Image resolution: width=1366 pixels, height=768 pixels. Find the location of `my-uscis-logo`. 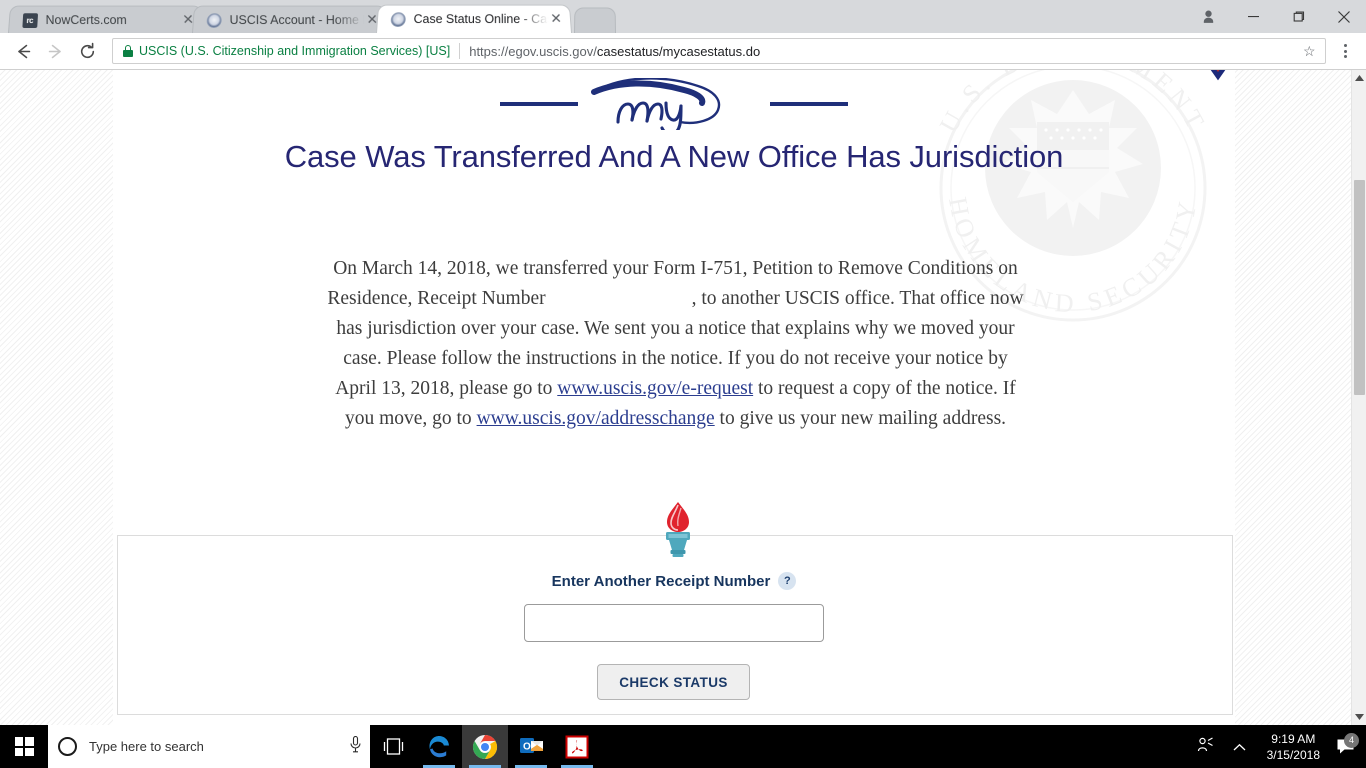

my-uscis-logo is located at coordinates (674, 104).